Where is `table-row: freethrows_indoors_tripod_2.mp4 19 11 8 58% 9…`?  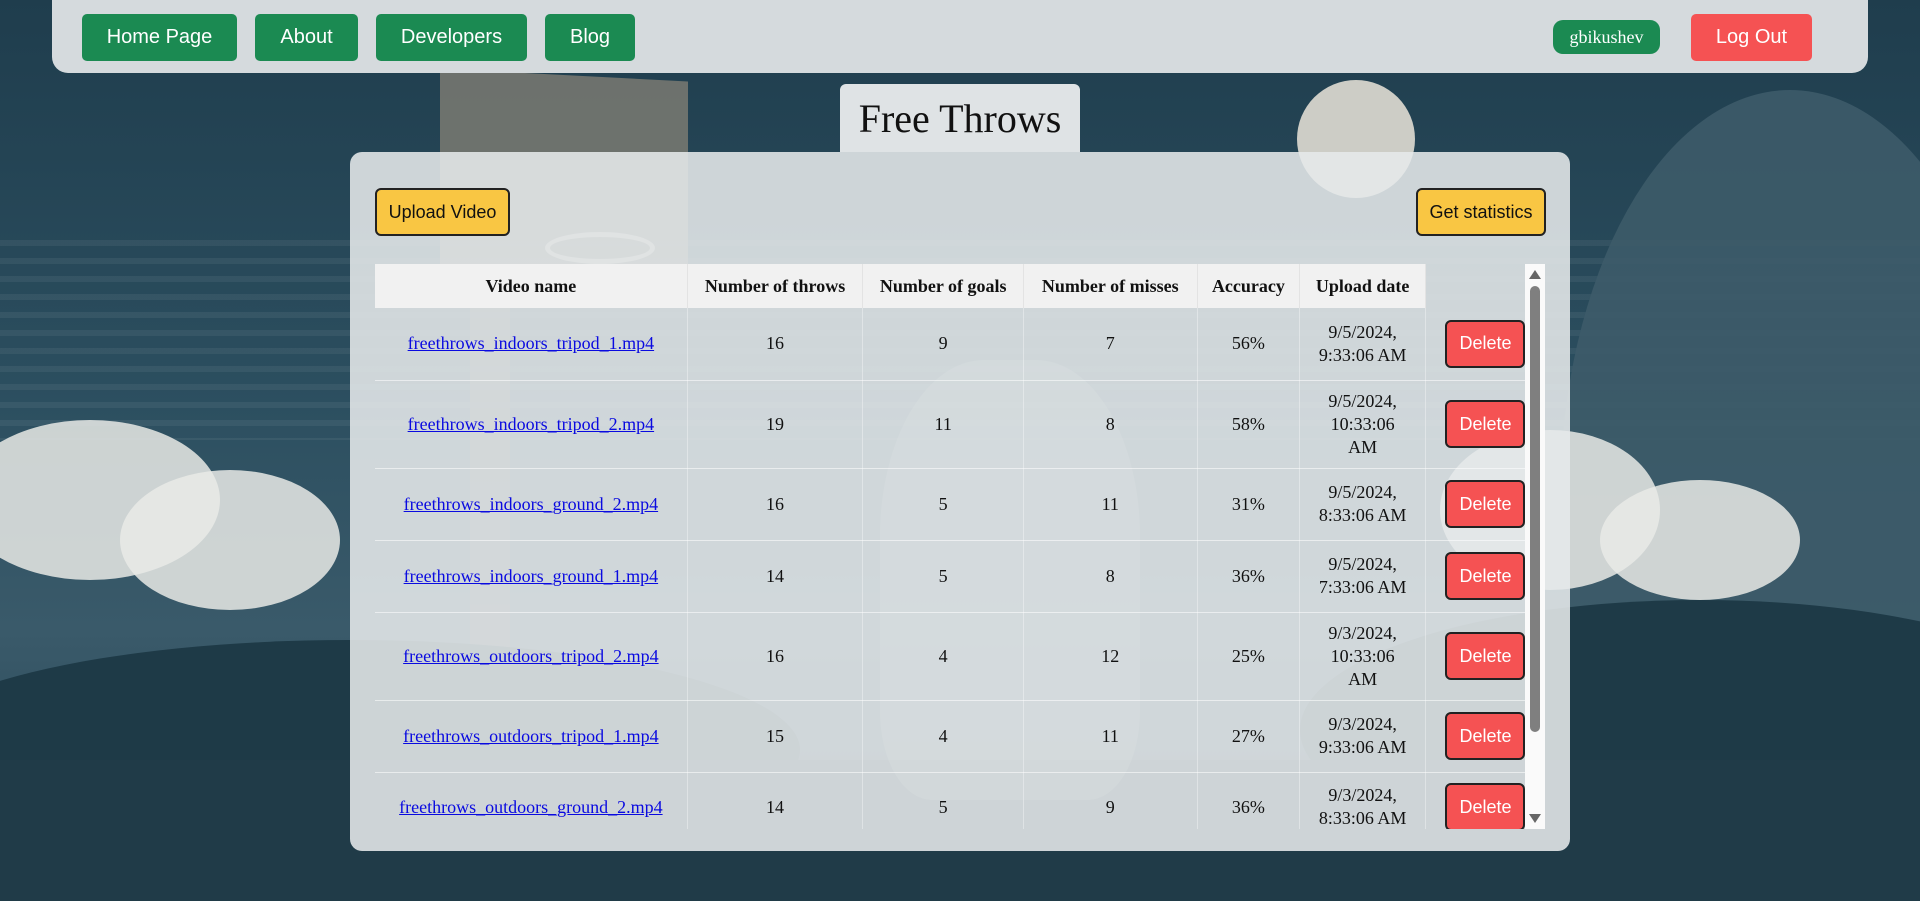
table-row: freethrows_indoors_tripod_2.mp4 19 11 8 58% 9… is located at coordinates (960, 424).